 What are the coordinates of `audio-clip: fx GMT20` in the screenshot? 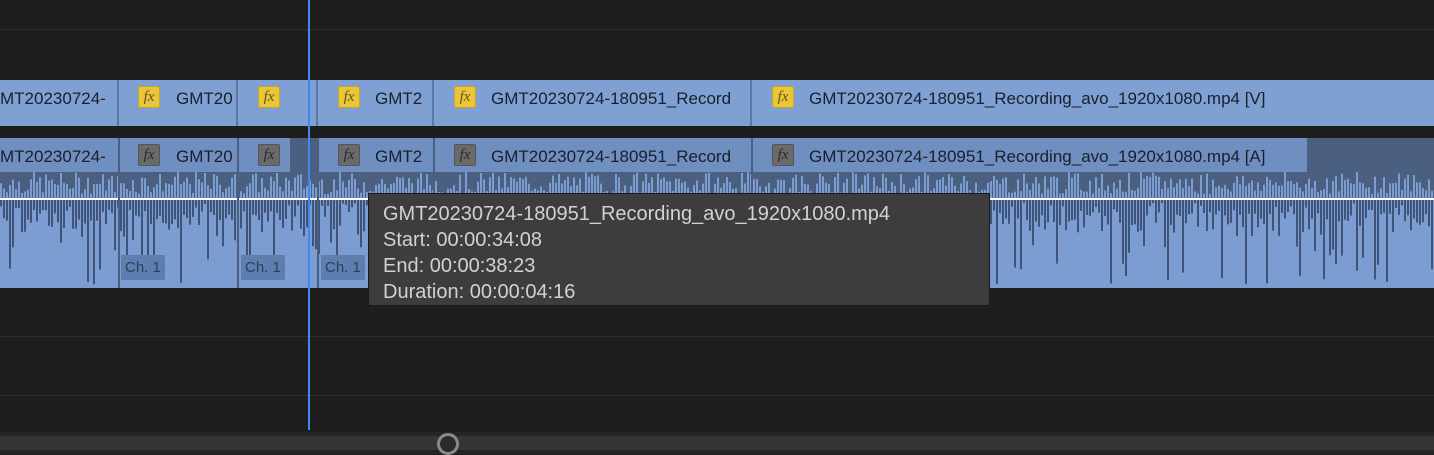 It's located at (178, 155).